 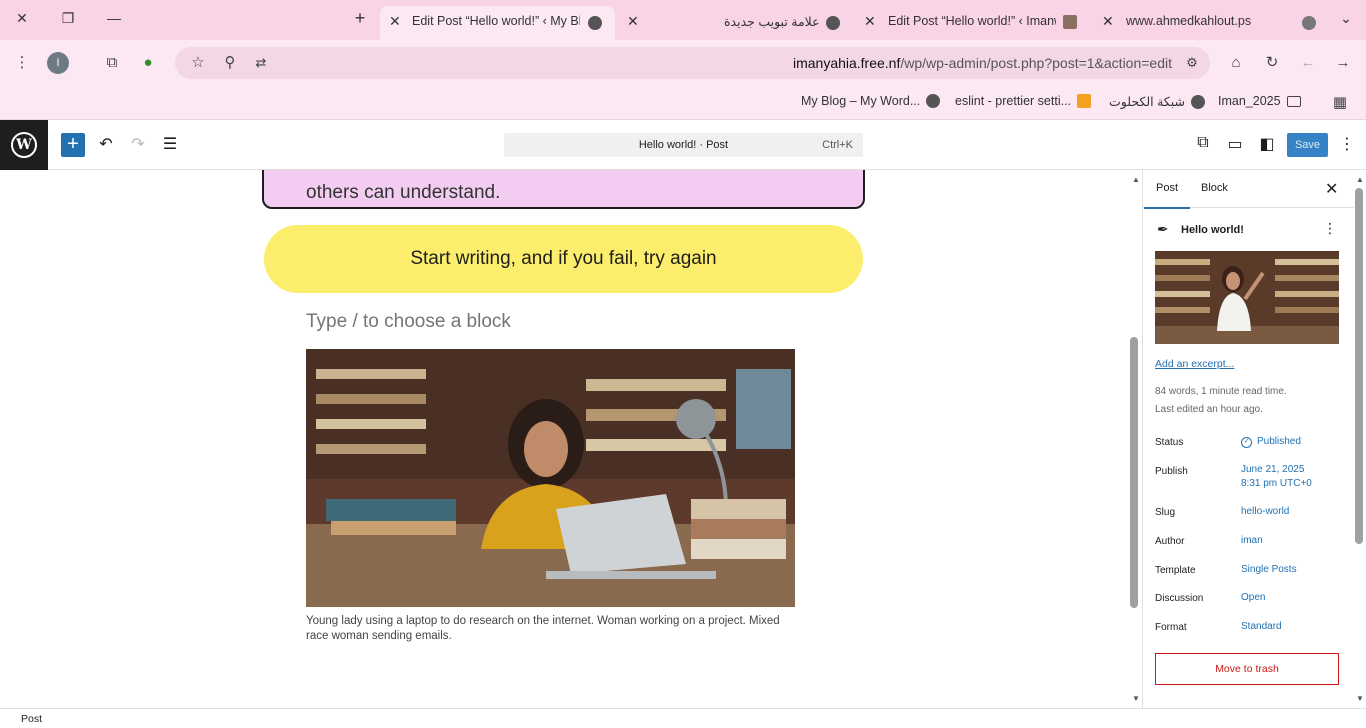 I want to click on tab-title: علامة تبويب جديدة, so click(x=772, y=22).